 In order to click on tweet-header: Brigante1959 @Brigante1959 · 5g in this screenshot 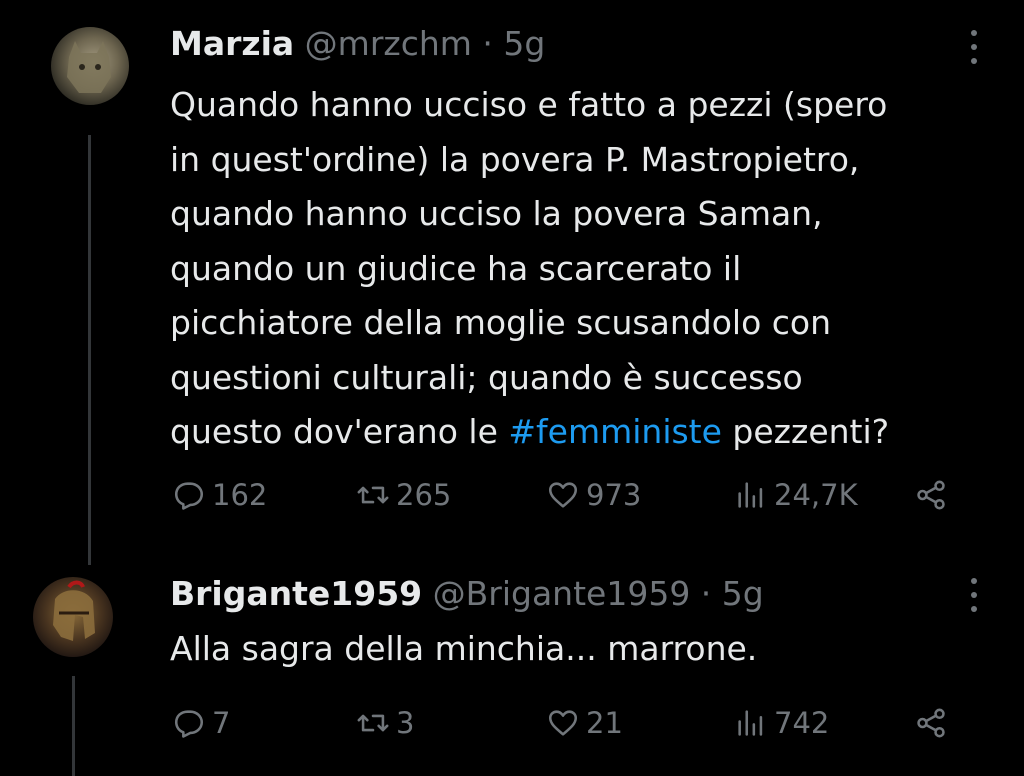, I will do `click(467, 594)`.